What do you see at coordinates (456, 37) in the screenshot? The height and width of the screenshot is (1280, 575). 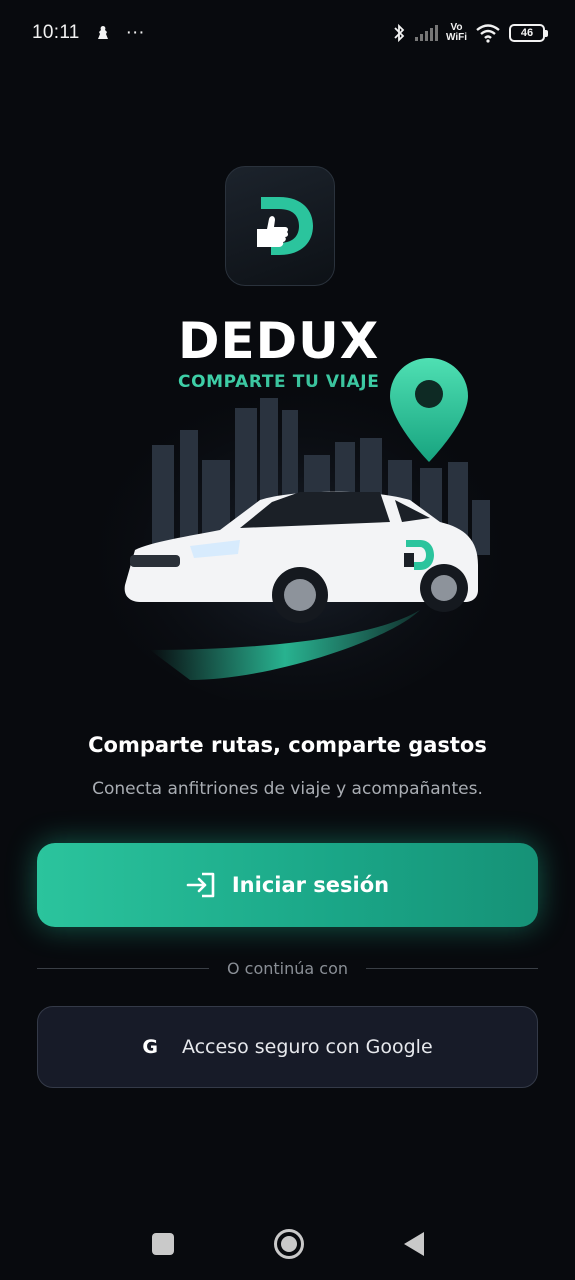 I see `vowifi-bottom: WiFi` at bounding box center [456, 37].